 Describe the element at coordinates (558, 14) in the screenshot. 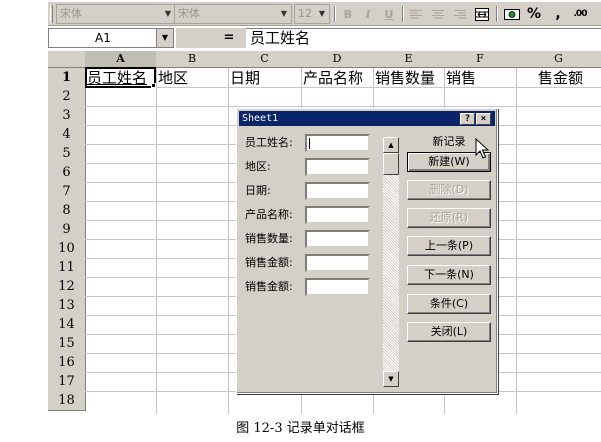

I see `comma-style-button: ,` at that location.